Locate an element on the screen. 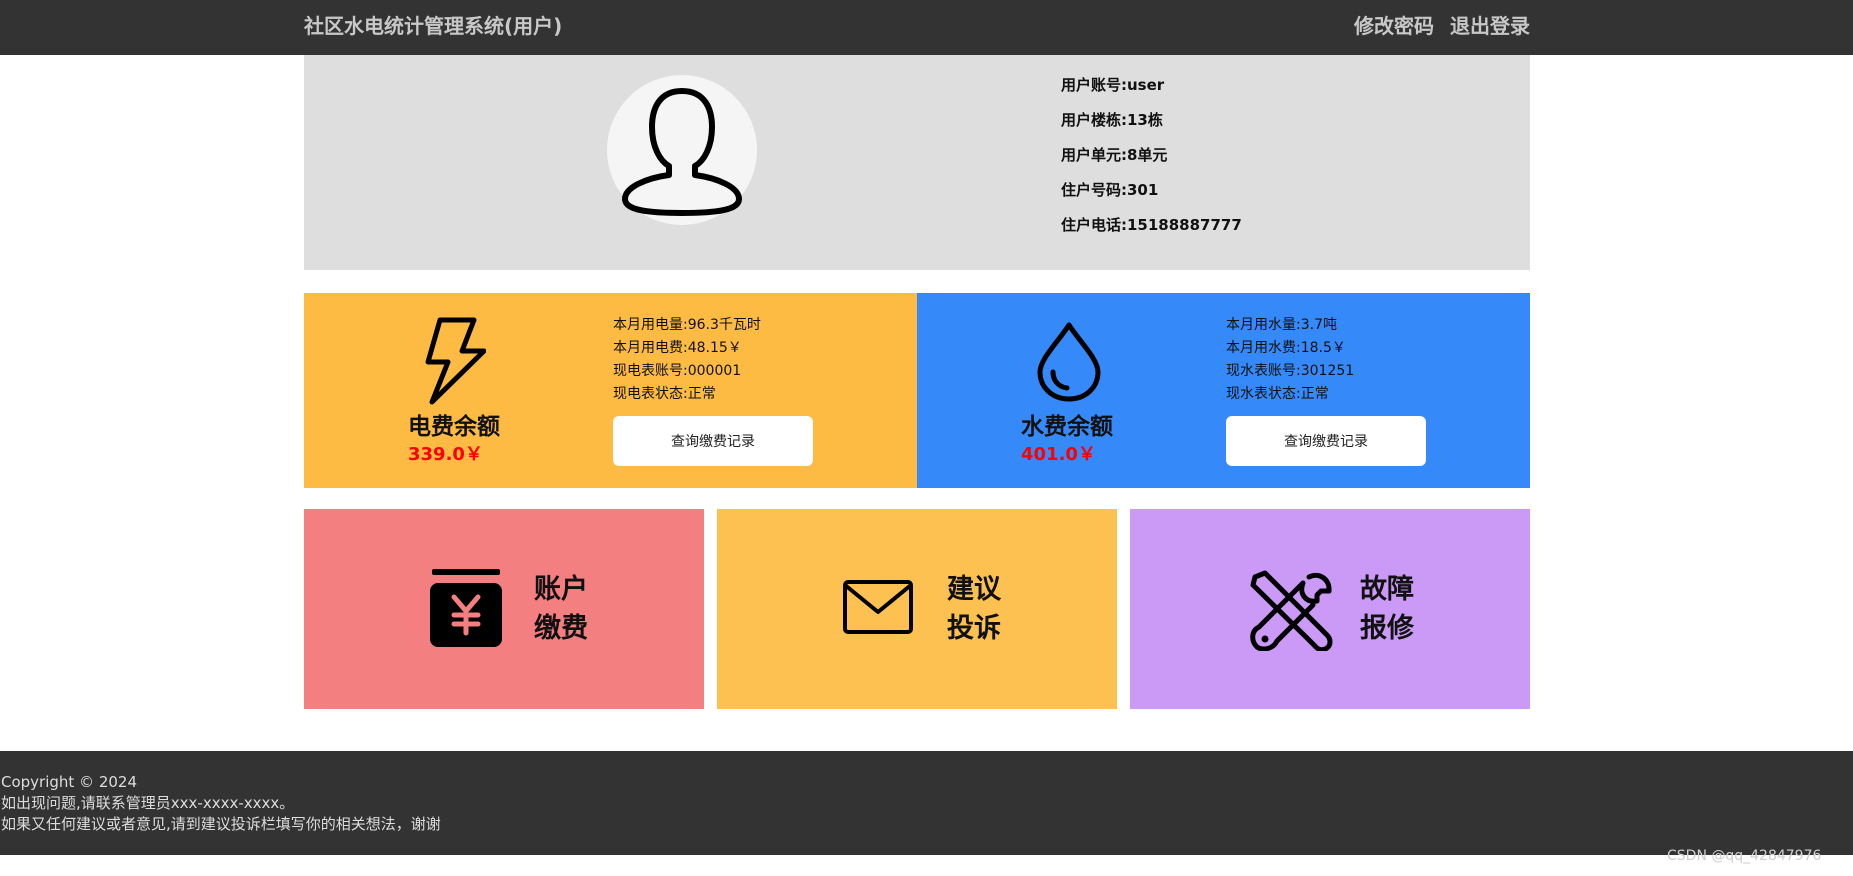 Image resolution: width=1853 pixels, height=876 pixels. suggestion-complaint-label-line1: 建议 is located at coordinates (974, 589).